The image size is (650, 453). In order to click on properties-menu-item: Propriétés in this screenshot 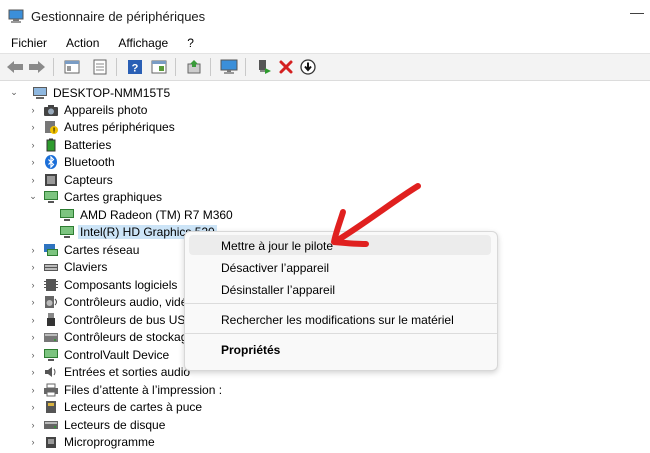, I will do `click(250, 350)`.